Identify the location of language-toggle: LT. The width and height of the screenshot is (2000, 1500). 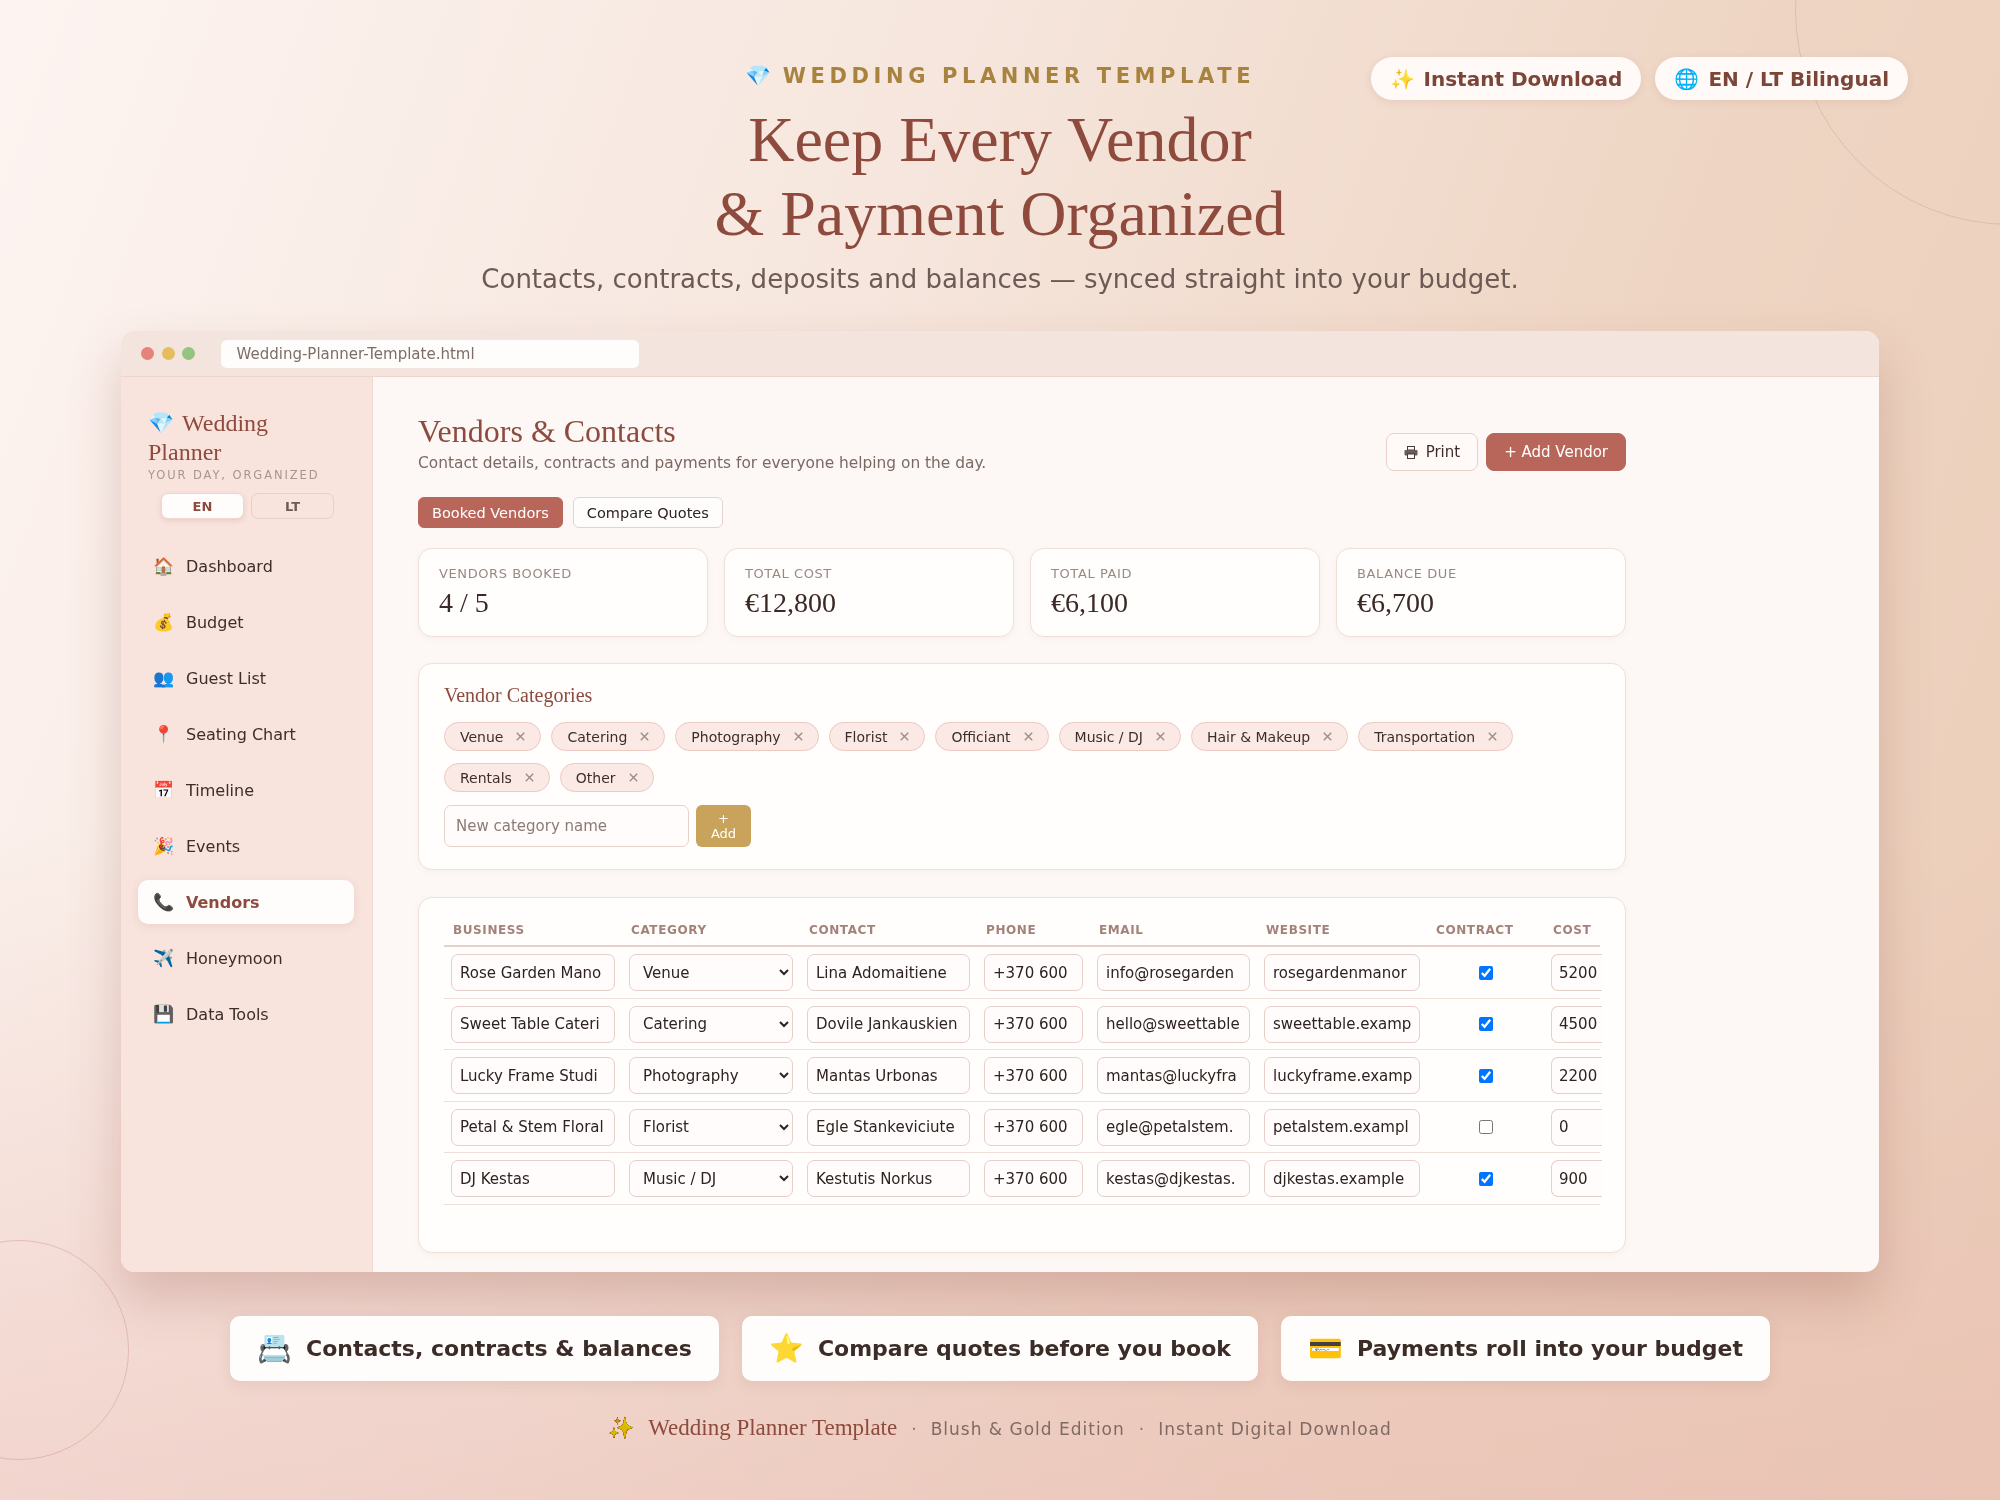
(292, 506).